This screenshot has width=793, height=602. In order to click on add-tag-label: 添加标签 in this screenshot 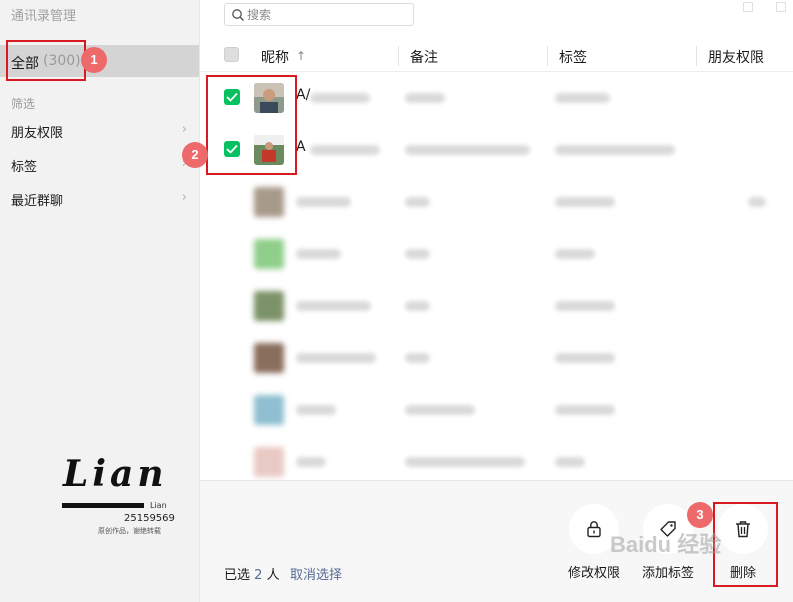, I will do `click(667, 573)`.